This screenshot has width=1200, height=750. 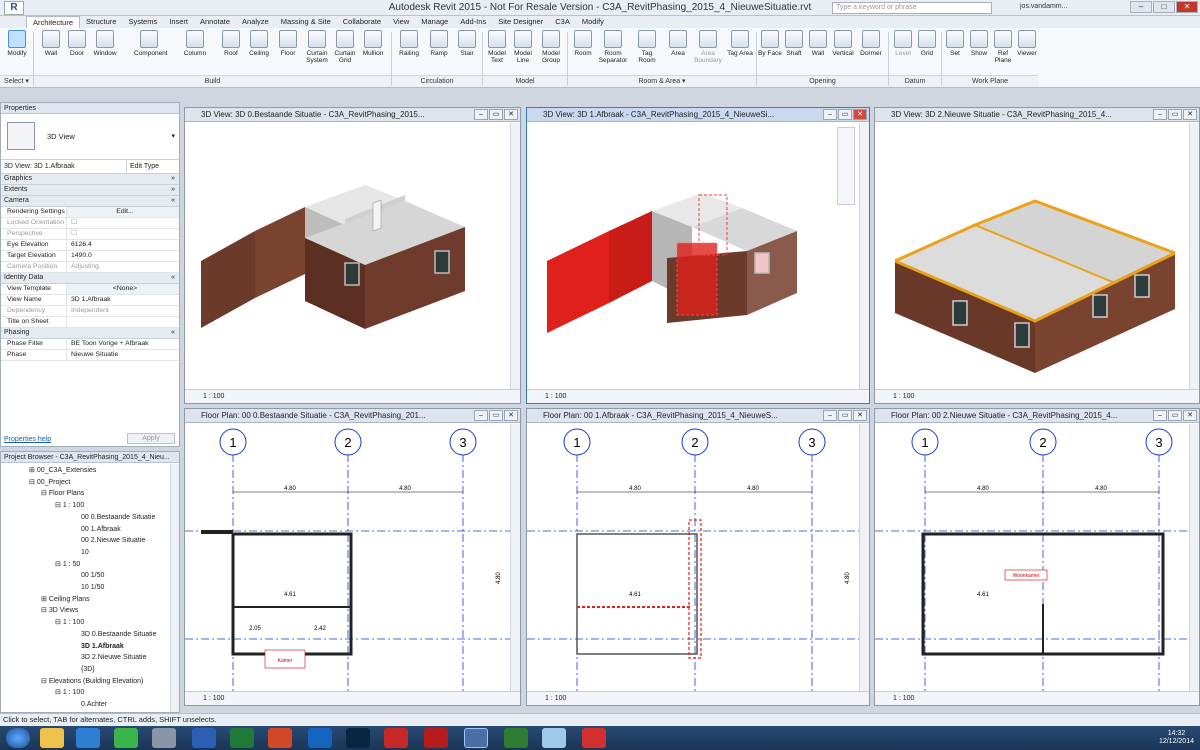 I want to click on tree-item: ⊞ Ceiling Plans, so click(x=90, y=600).